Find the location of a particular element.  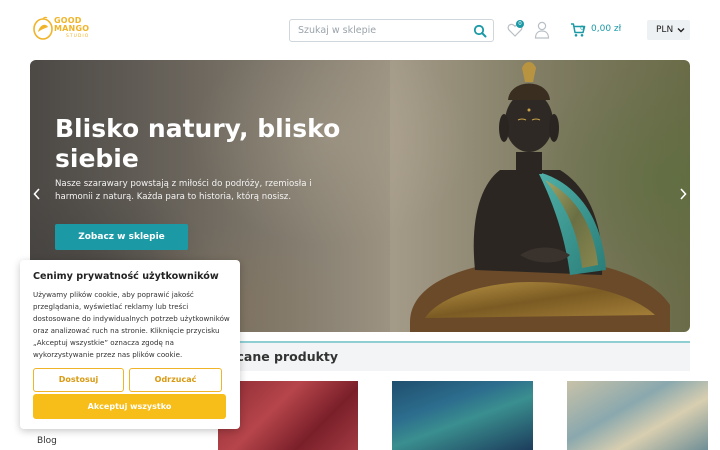

chevron-left-icon is located at coordinates (37, 194).